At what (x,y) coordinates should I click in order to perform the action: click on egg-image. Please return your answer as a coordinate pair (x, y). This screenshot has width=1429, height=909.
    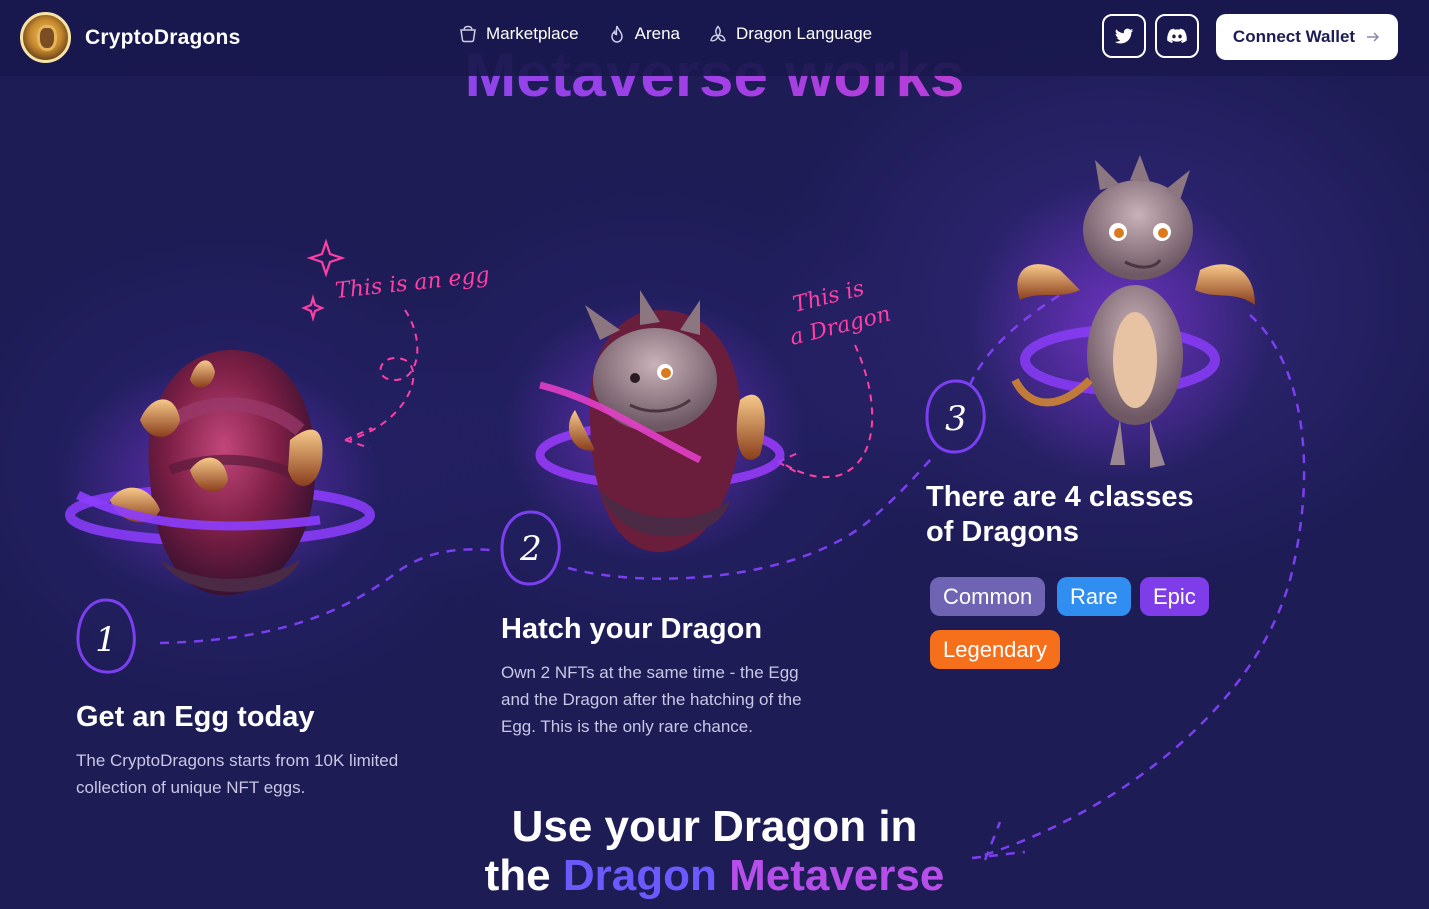
    Looking at the image, I should click on (220, 475).